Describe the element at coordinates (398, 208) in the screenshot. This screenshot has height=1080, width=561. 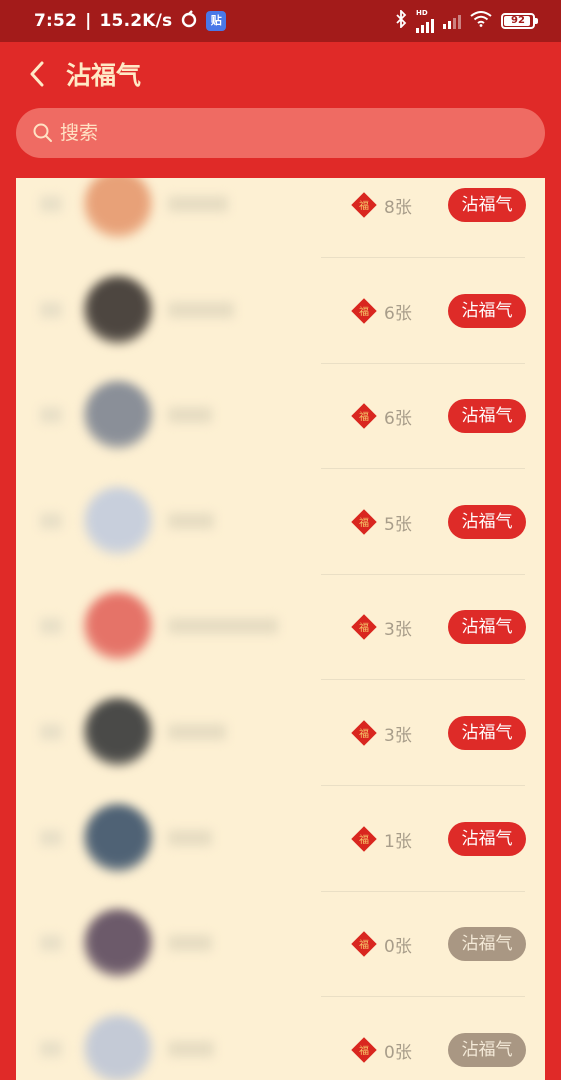
I see `card-count: 8张` at that location.